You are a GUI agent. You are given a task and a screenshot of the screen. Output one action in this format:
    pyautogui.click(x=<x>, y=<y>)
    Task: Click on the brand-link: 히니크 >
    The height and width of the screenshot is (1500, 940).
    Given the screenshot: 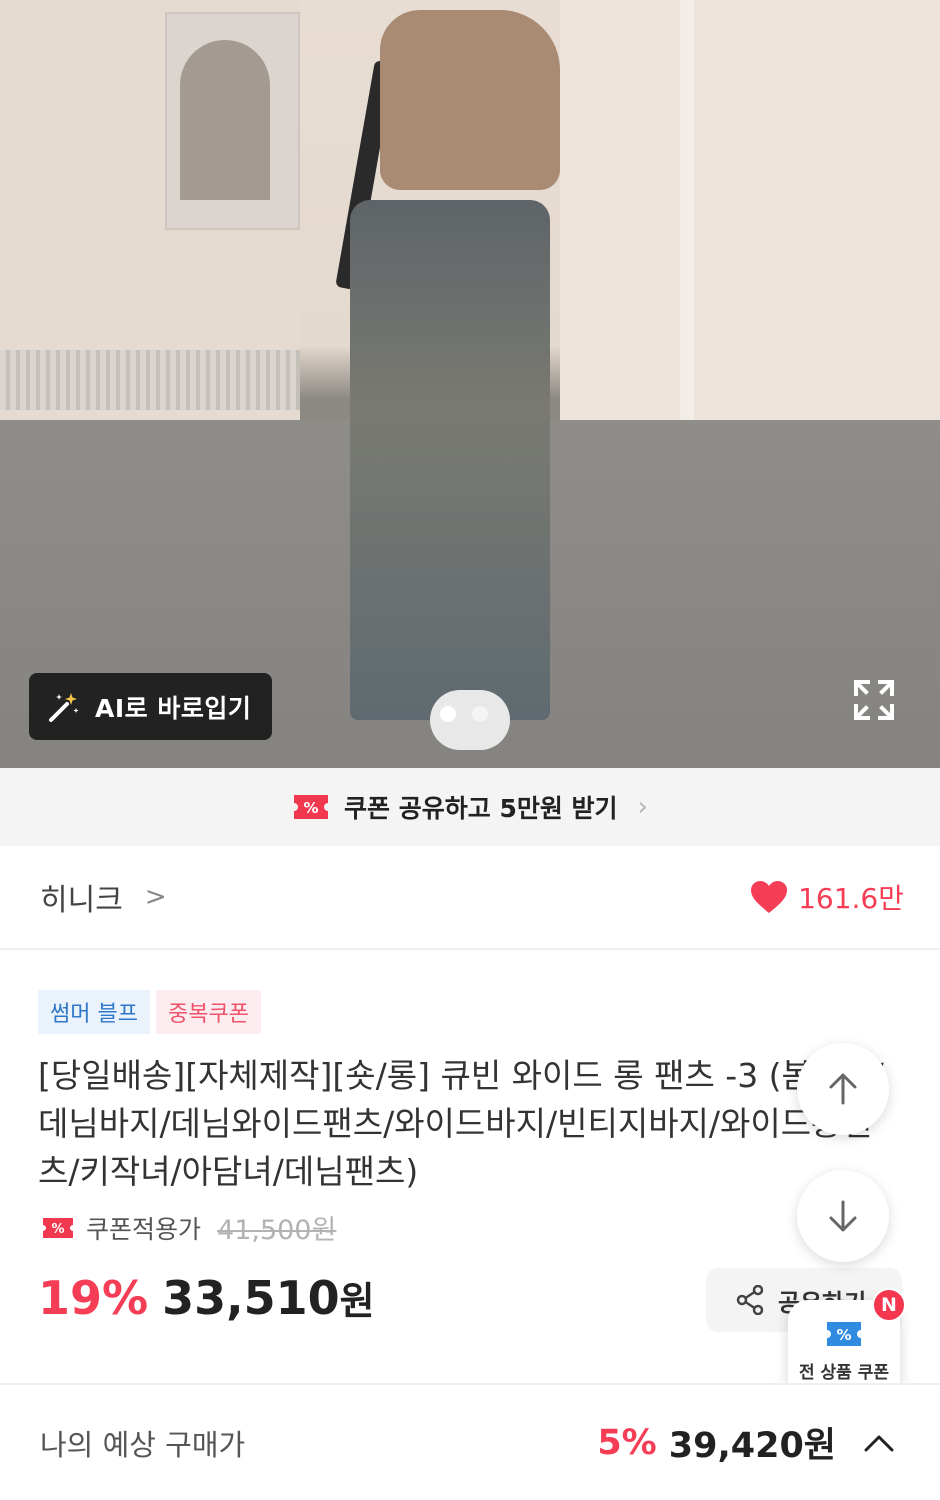 What is the action you would take?
    pyautogui.click(x=103, y=897)
    